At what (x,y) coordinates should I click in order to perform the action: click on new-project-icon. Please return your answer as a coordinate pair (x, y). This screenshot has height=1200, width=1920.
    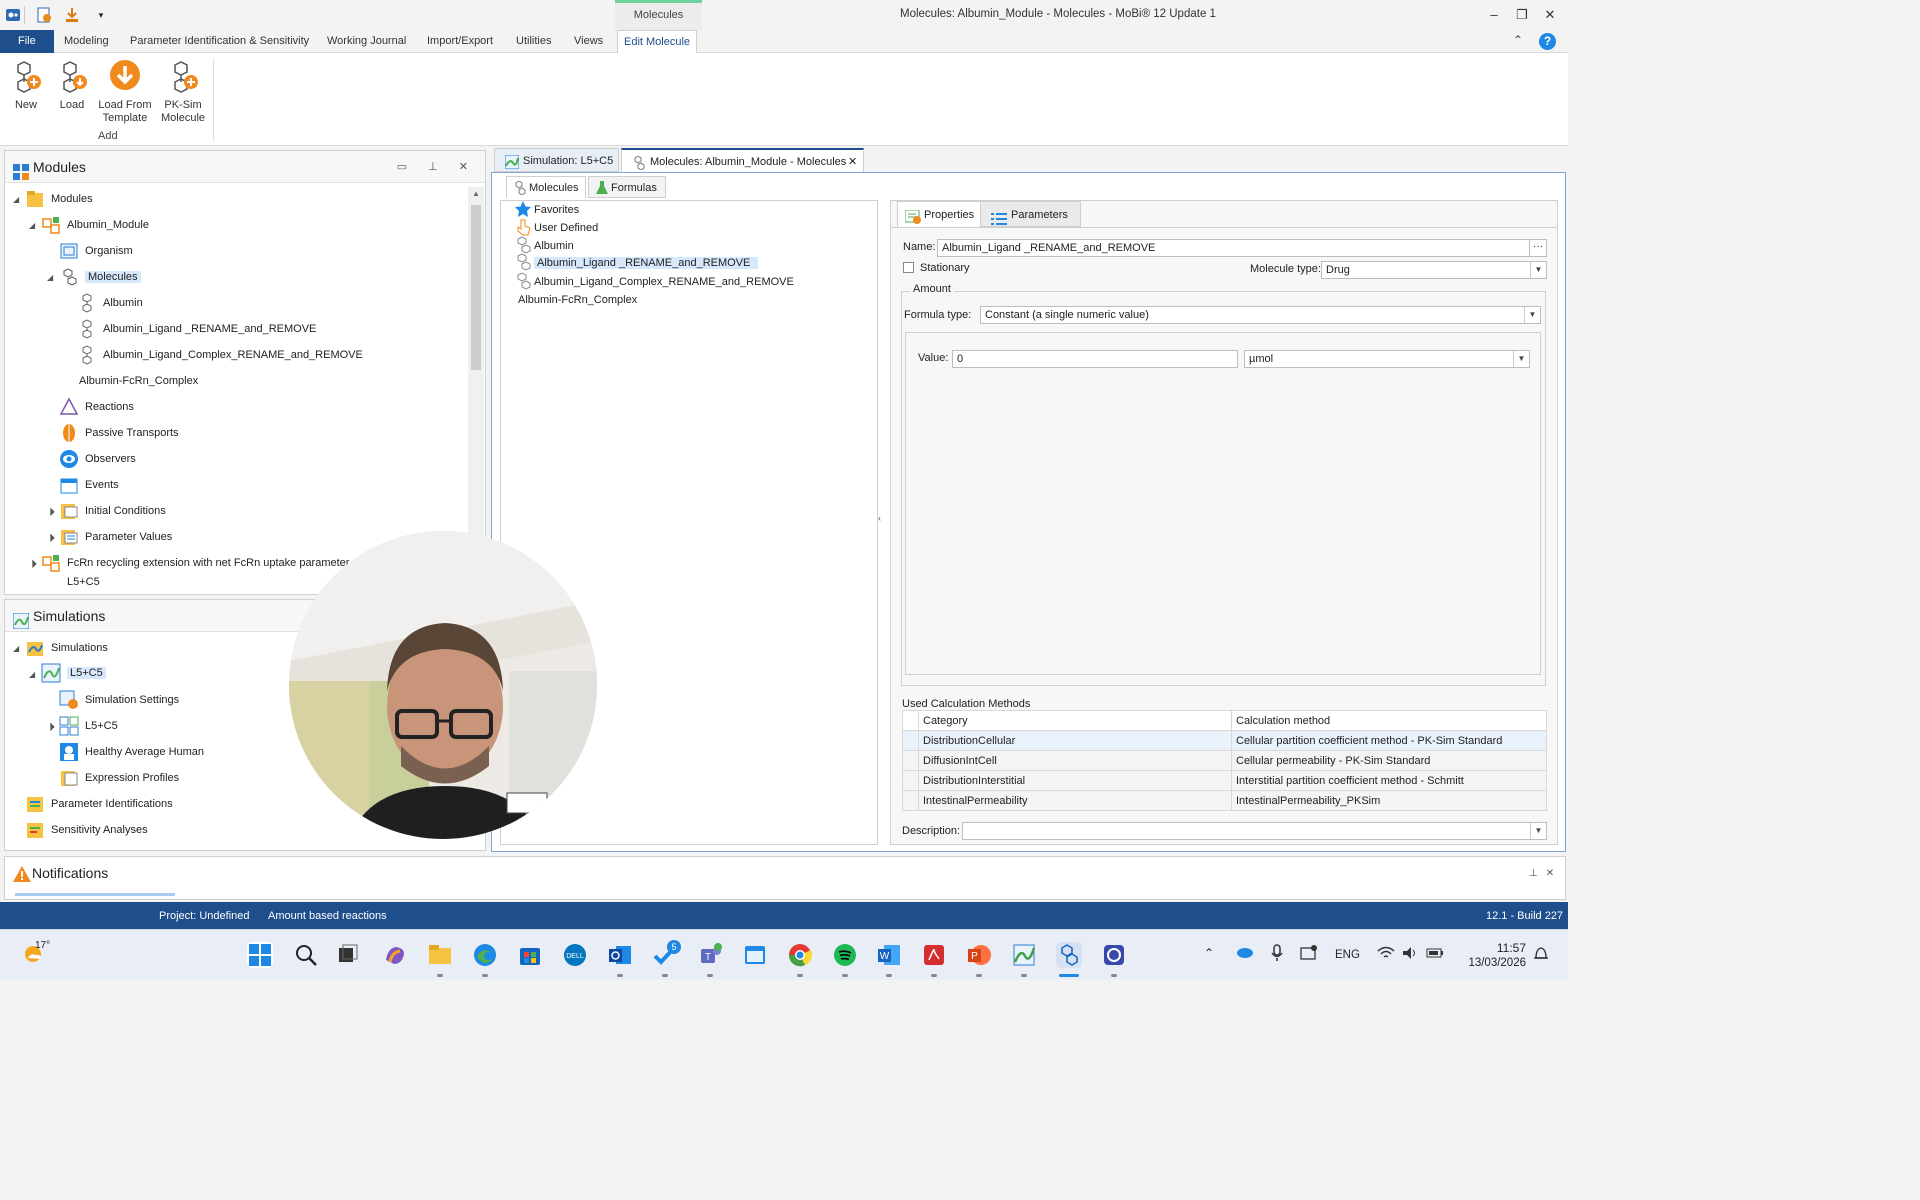
    Looking at the image, I should click on (44, 15).